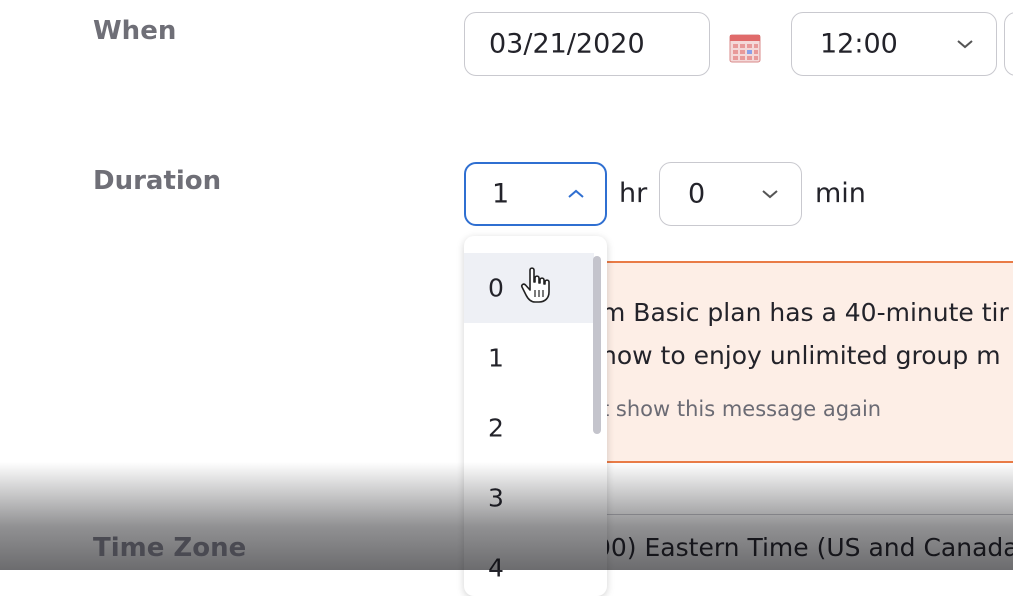  What do you see at coordinates (805, 312) in the screenshot?
I see `banner-message-line1: m Basic plan has a 40-minute tir` at bounding box center [805, 312].